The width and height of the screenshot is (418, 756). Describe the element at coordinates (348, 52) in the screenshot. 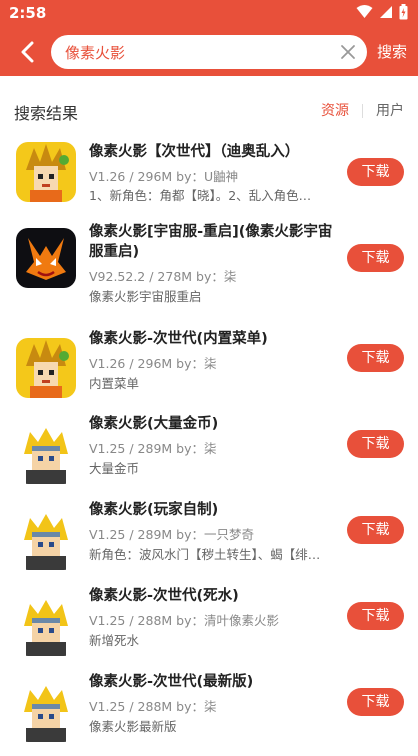

I see `clear-icon` at that location.